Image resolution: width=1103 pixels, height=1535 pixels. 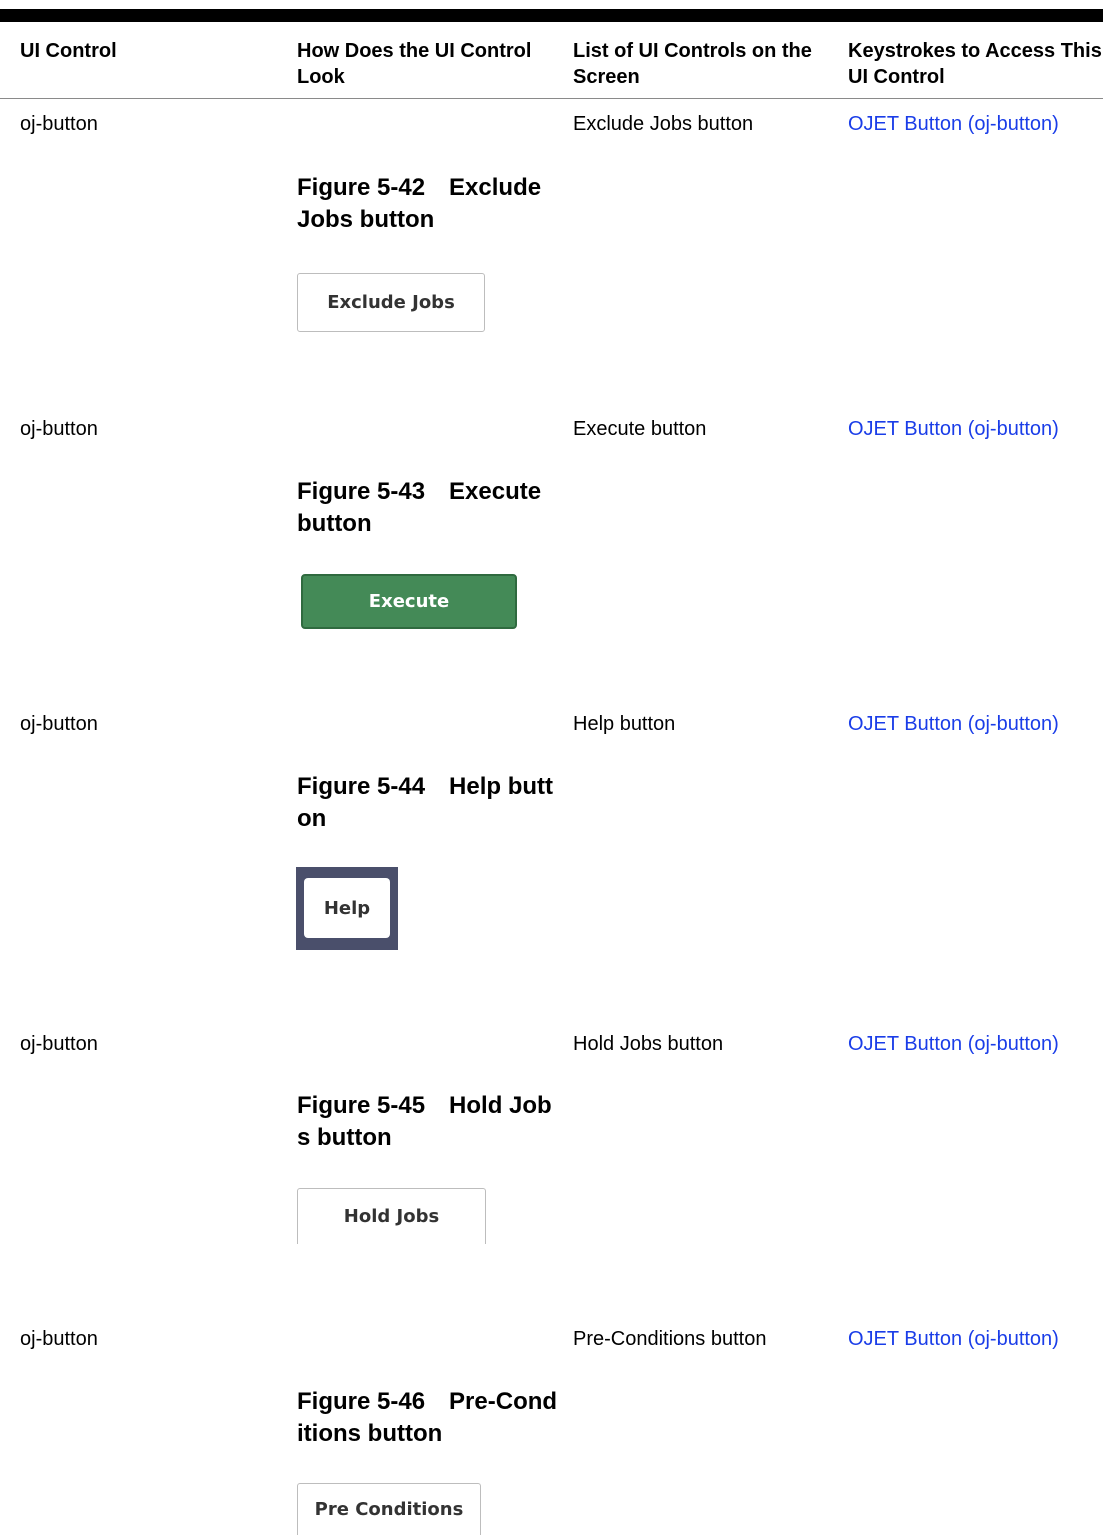 What do you see at coordinates (409, 601) in the screenshot?
I see `execute-button: Execute` at bounding box center [409, 601].